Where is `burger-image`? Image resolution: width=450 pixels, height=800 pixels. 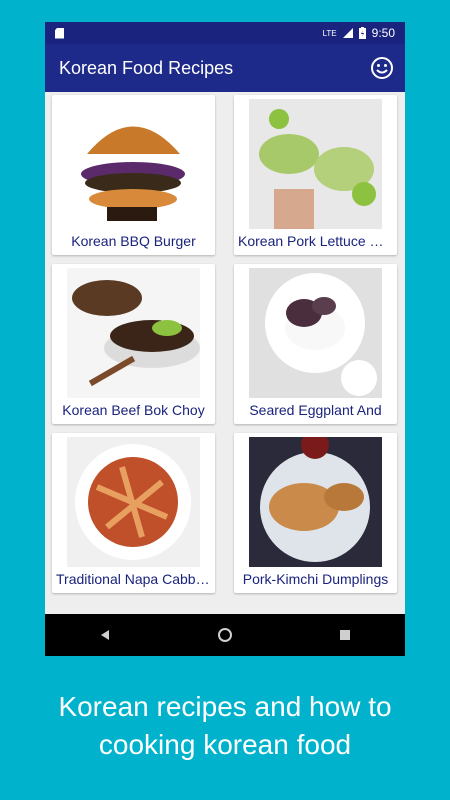
burger-image is located at coordinates (133, 164).